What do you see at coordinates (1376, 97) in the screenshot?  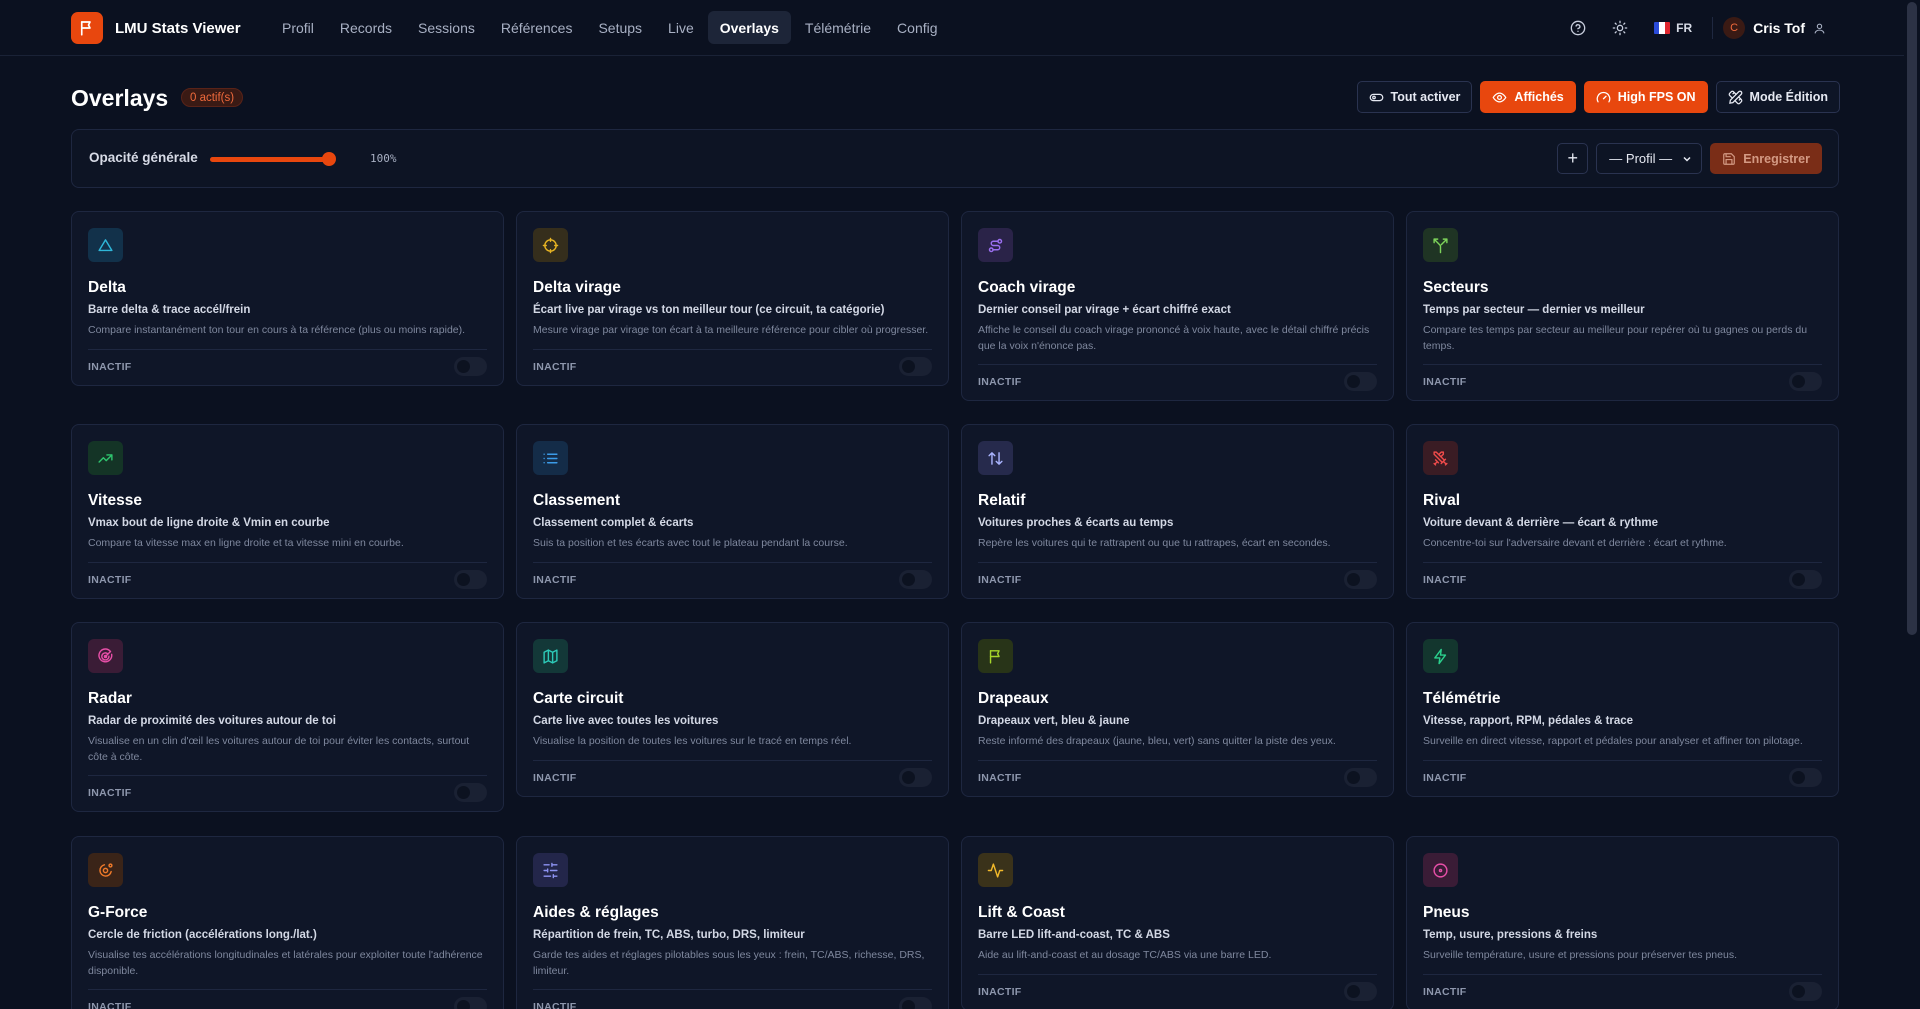 I see `toggle-icon` at bounding box center [1376, 97].